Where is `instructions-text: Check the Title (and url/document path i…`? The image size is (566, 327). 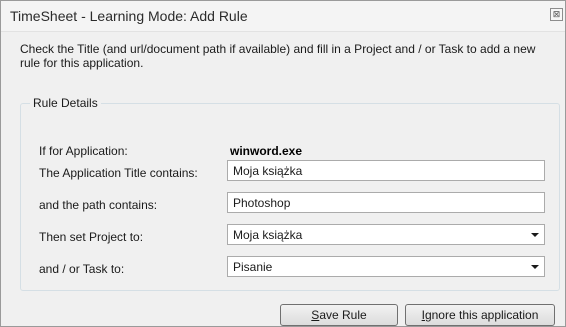 instructions-text: Check the Title (and url/document path i… is located at coordinates (278, 56).